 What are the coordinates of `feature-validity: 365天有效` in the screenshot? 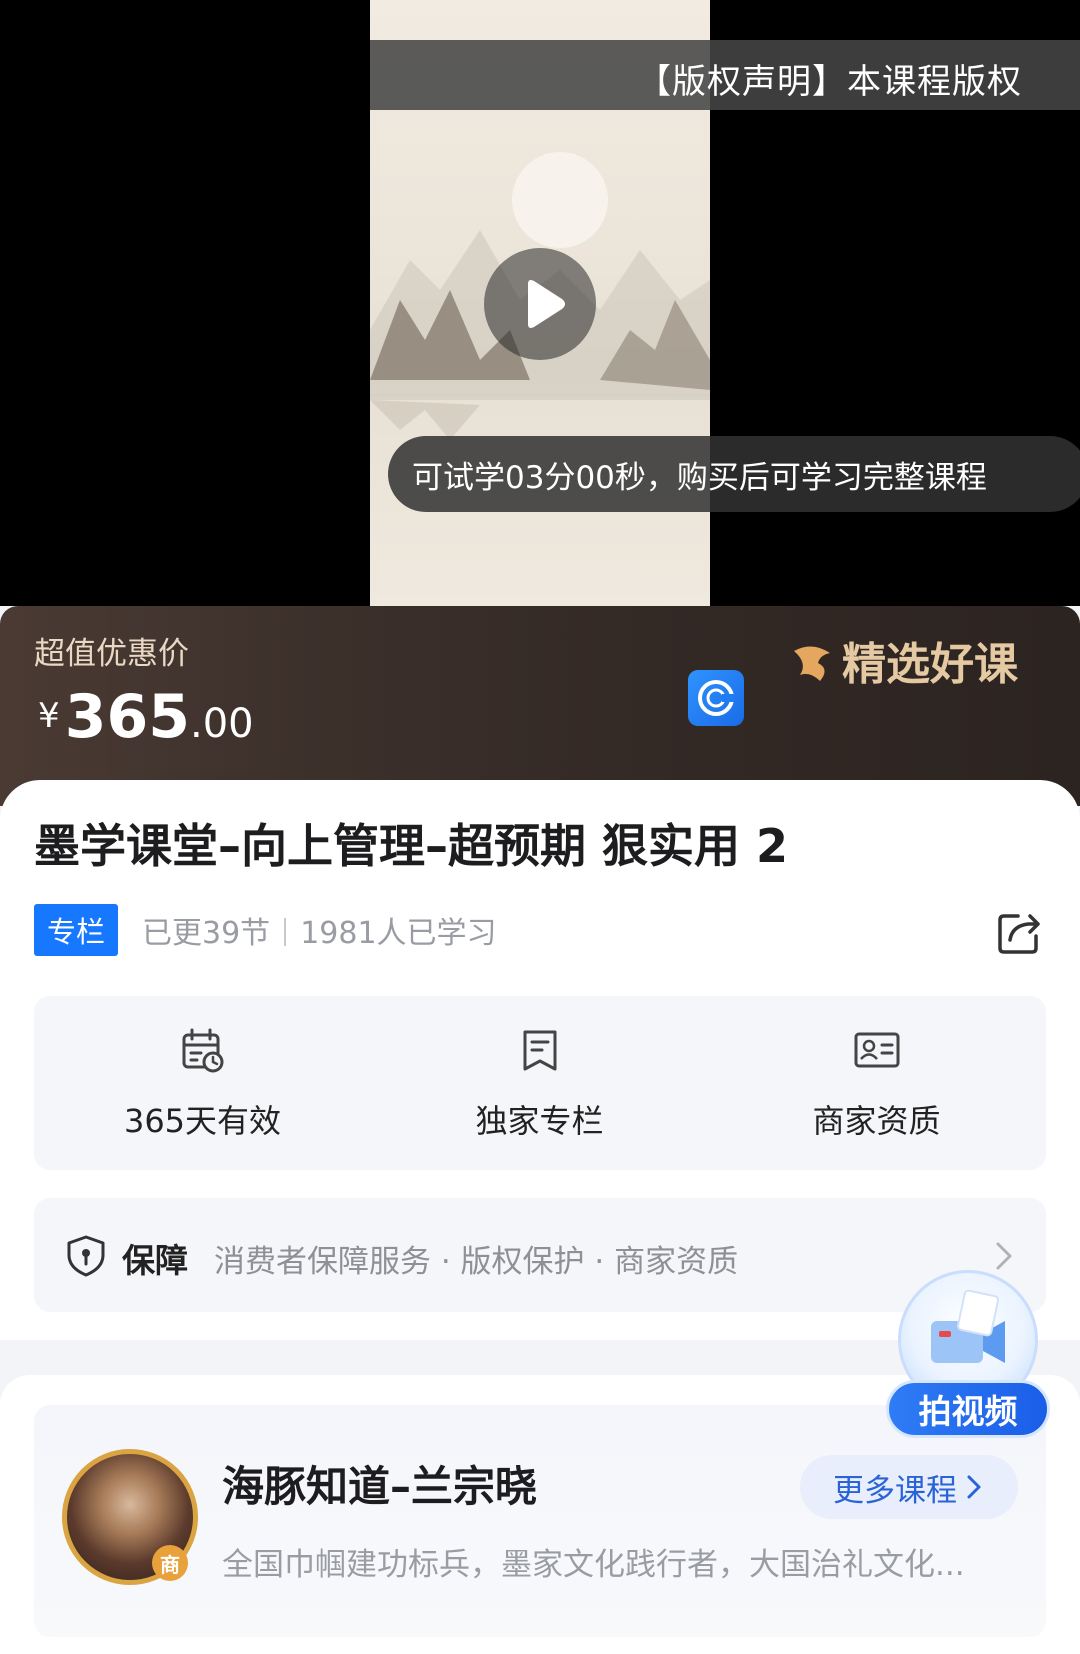 It's located at (202, 1083).